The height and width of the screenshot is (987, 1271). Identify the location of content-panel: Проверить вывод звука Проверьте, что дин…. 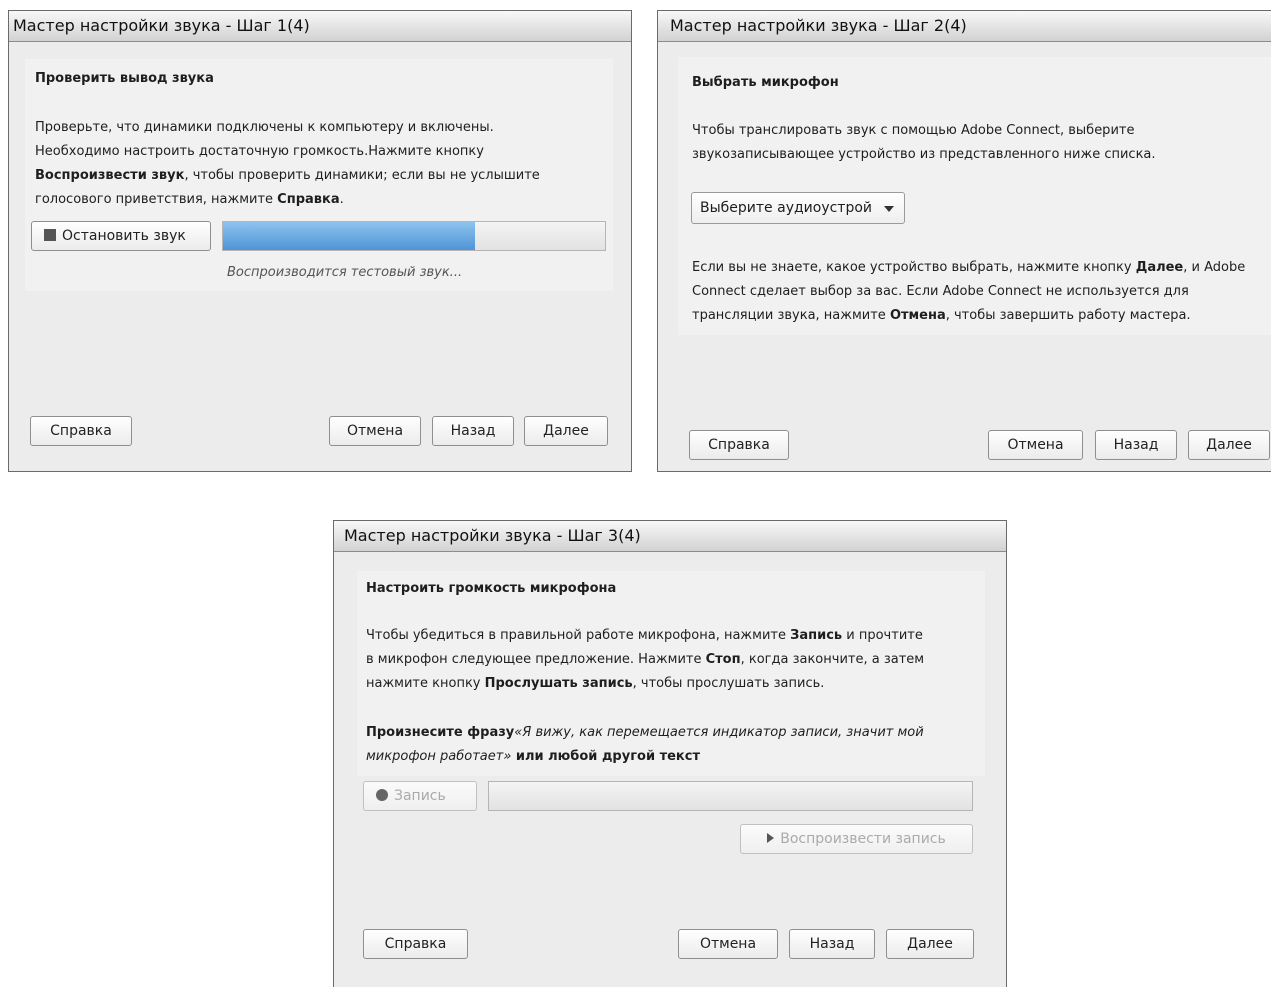
(319, 175).